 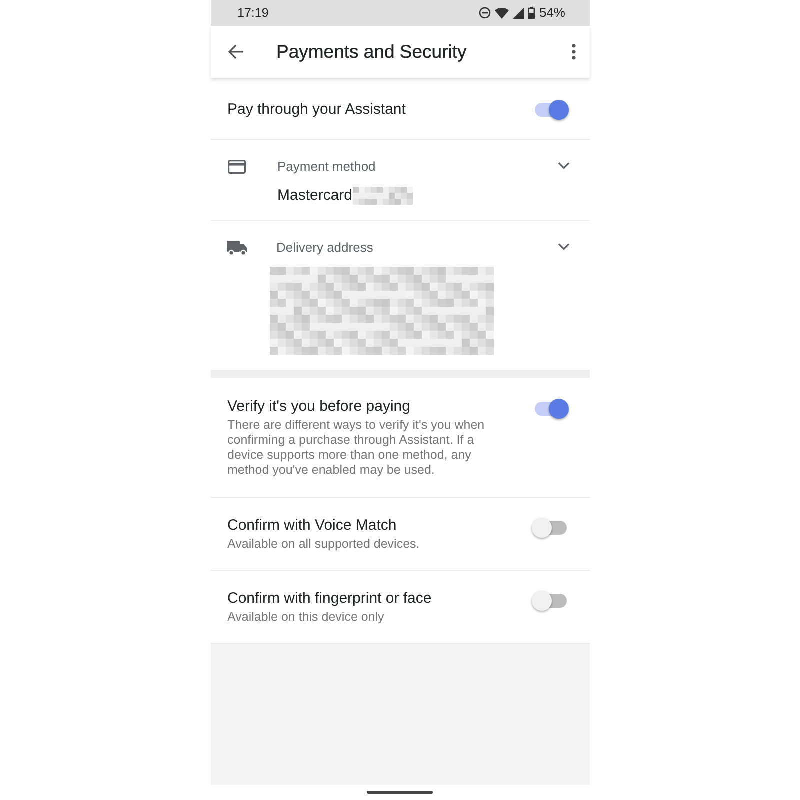 I want to click on setting-title: Verify it's you before paying, so click(x=320, y=407).